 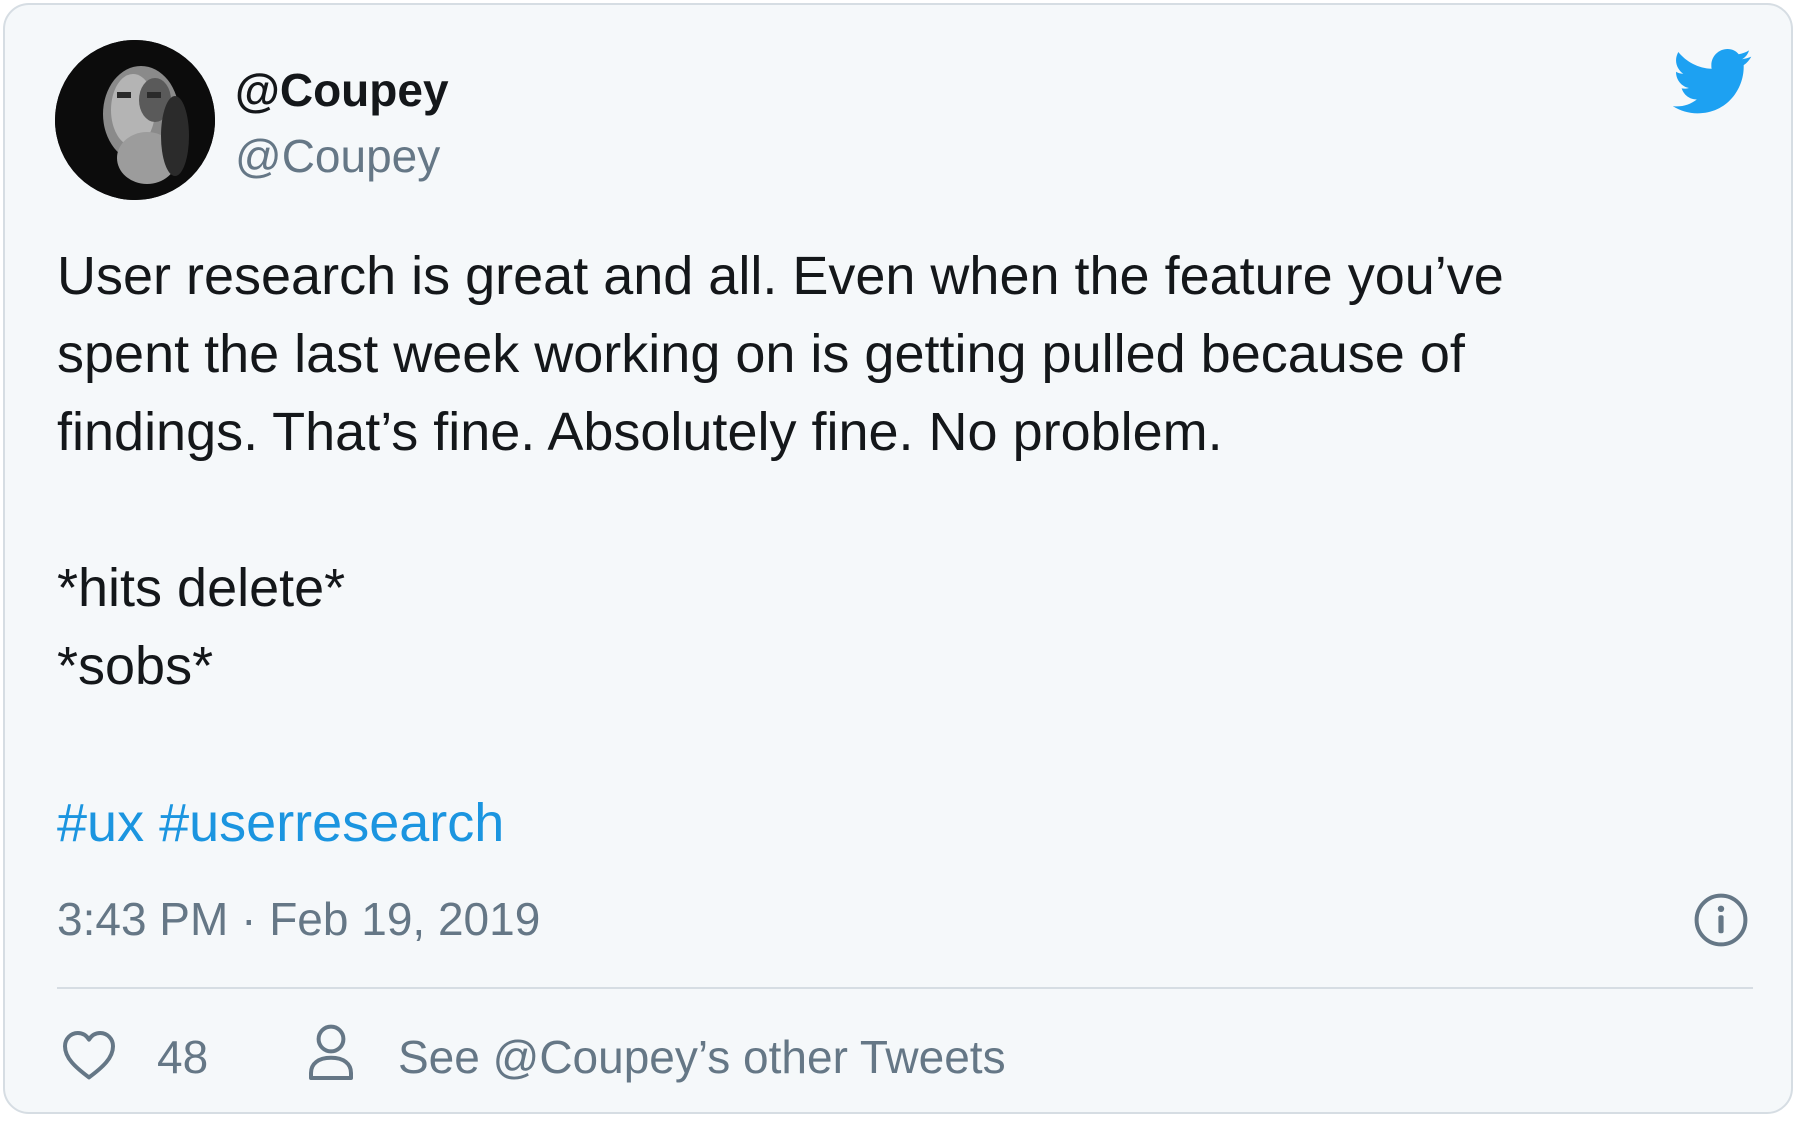 What do you see at coordinates (1713, 82) in the screenshot?
I see `twitter-bird-icon` at bounding box center [1713, 82].